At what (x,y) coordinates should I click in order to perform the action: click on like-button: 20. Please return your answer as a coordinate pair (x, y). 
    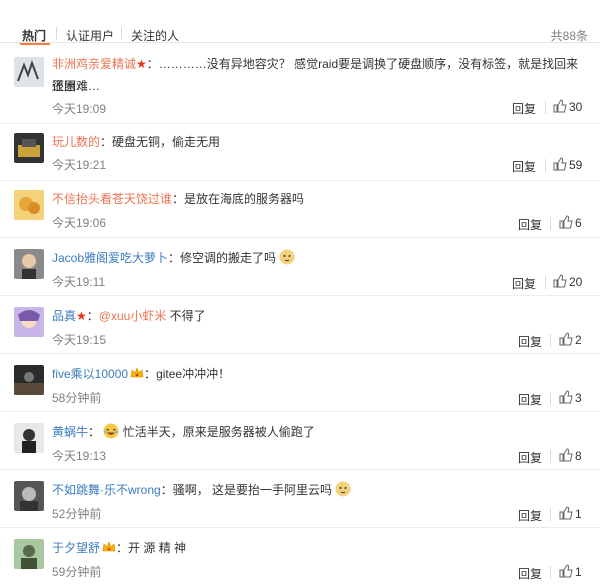
    Looking at the image, I should click on (567, 281).